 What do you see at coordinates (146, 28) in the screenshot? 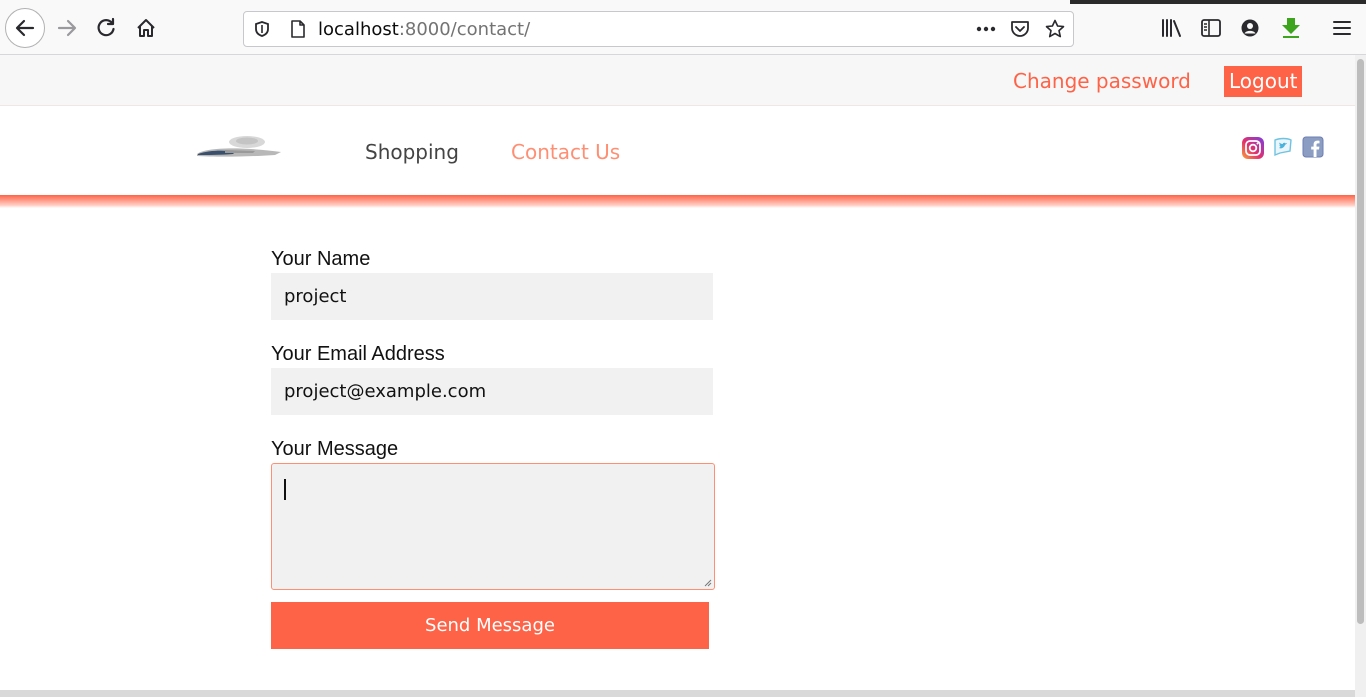
I see `home-icon` at bounding box center [146, 28].